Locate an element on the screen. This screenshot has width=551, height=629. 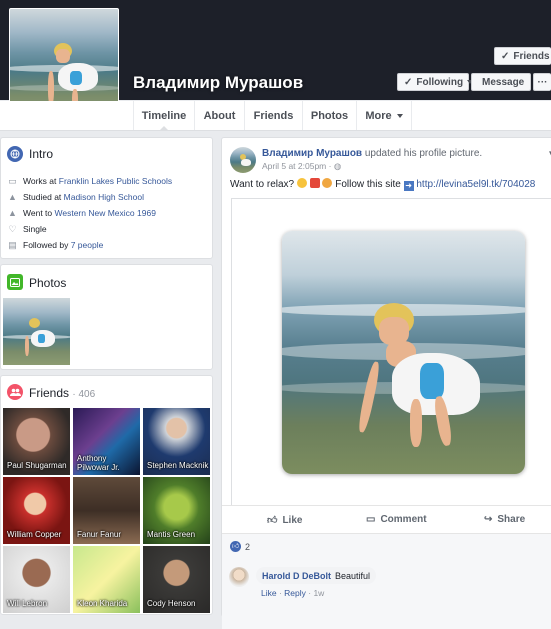
friends-title: Friends · 406 is located at coordinates (62, 393).